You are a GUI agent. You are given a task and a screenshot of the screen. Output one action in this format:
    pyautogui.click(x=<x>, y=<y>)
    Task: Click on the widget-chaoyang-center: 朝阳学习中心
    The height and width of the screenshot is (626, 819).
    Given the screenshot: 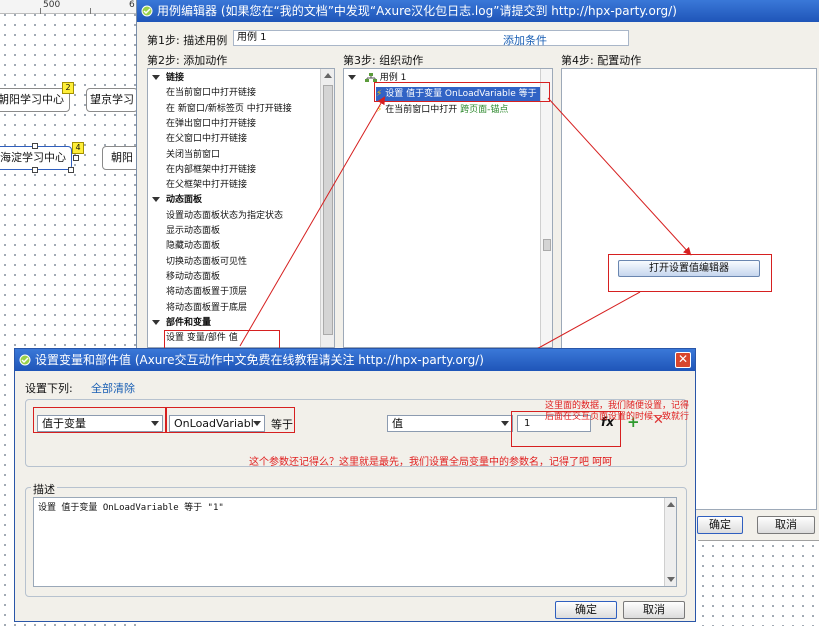 What is the action you would take?
    pyautogui.click(x=35, y=100)
    